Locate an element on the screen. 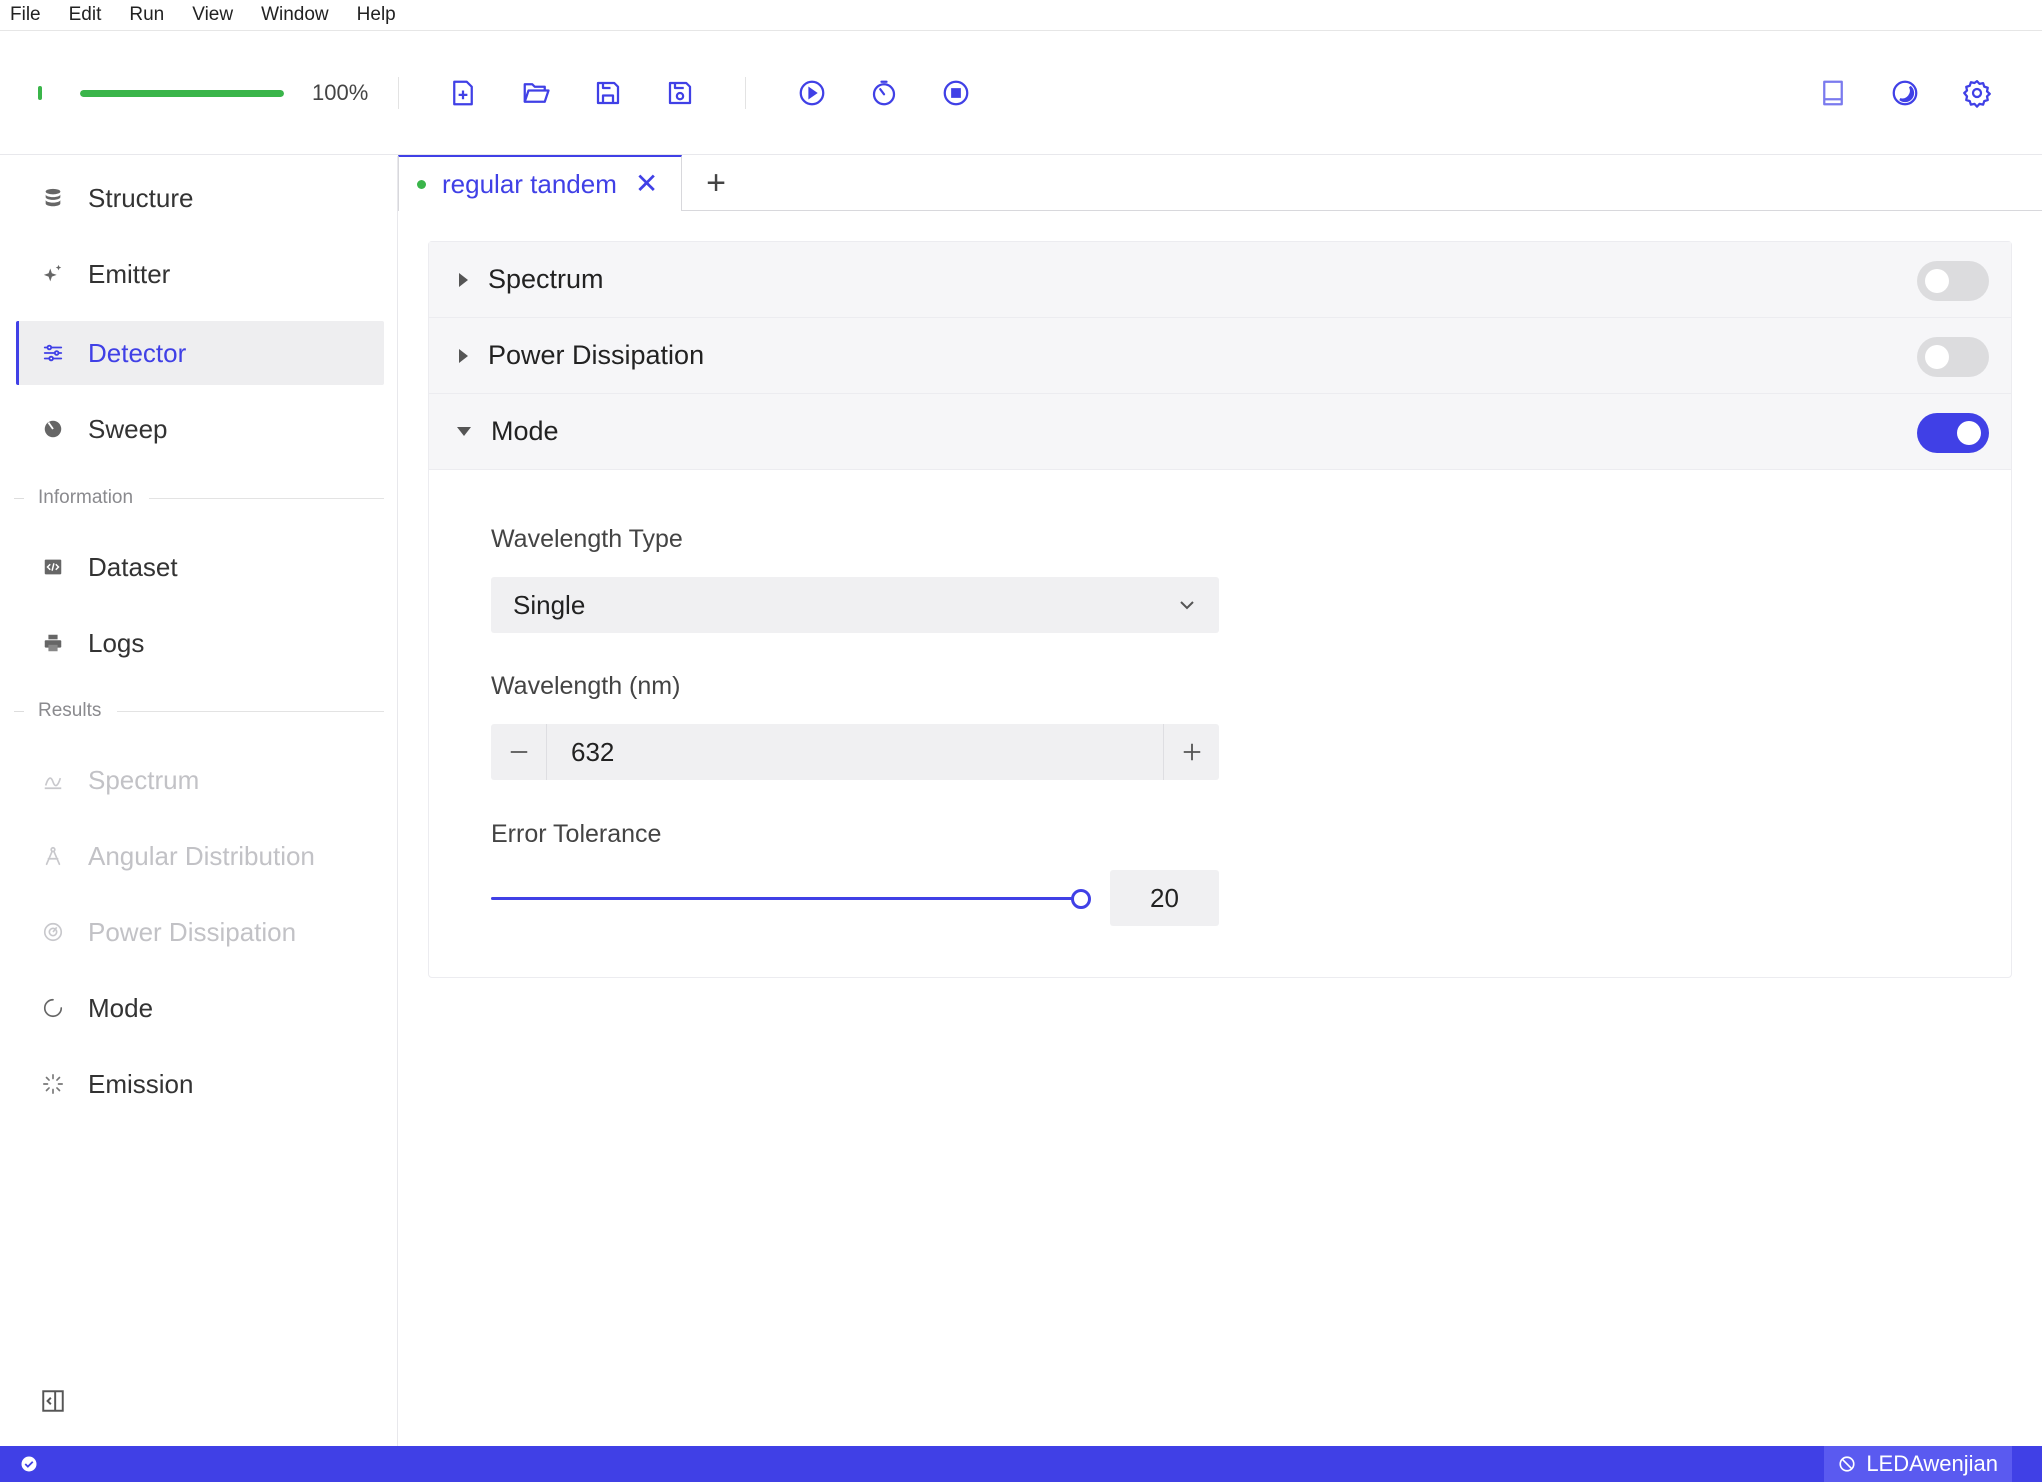 Image resolution: width=2042 pixels, height=1482 pixels. run-button is located at coordinates (812, 93).